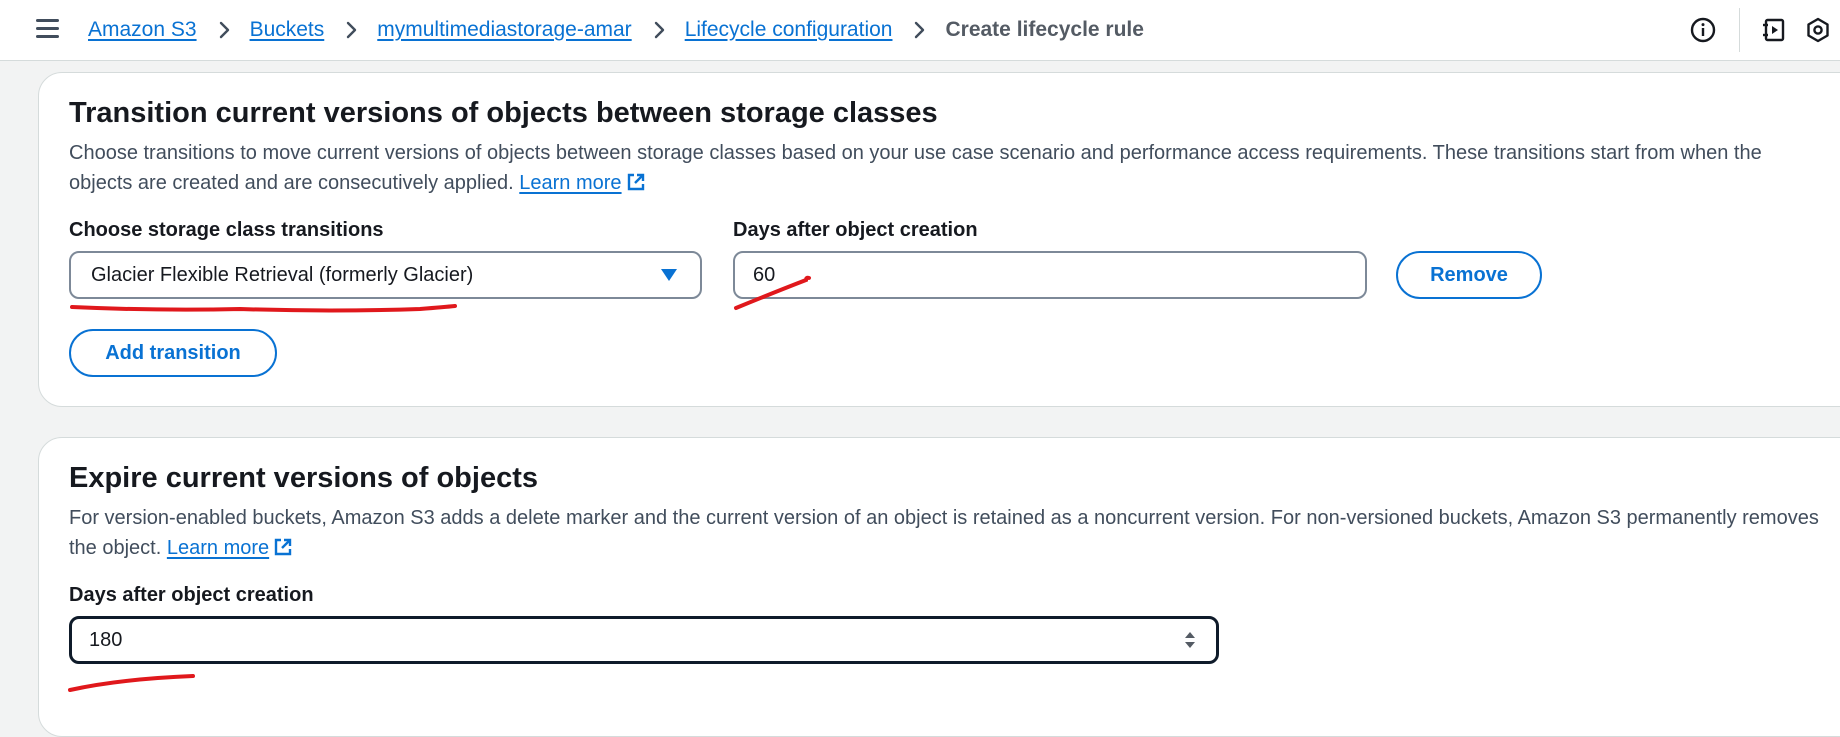 This screenshot has height=737, width=1840. Describe the element at coordinates (1190, 640) in the screenshot. I see `number-stepper-icon` at that location.